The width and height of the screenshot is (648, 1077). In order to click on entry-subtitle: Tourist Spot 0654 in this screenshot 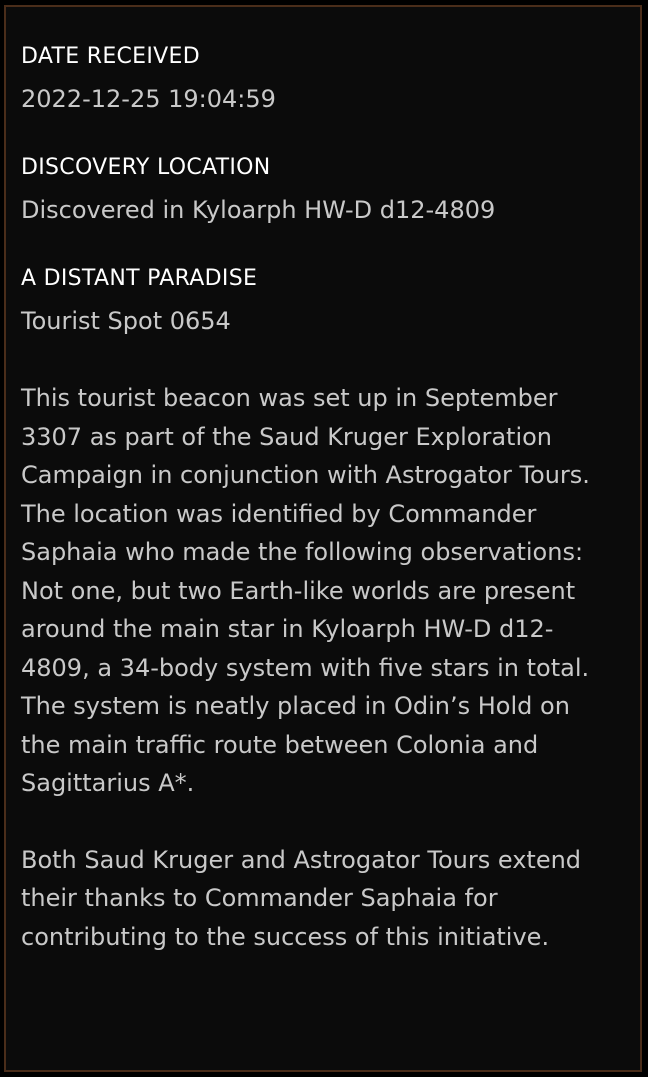, I will do `click(126, 321)`.